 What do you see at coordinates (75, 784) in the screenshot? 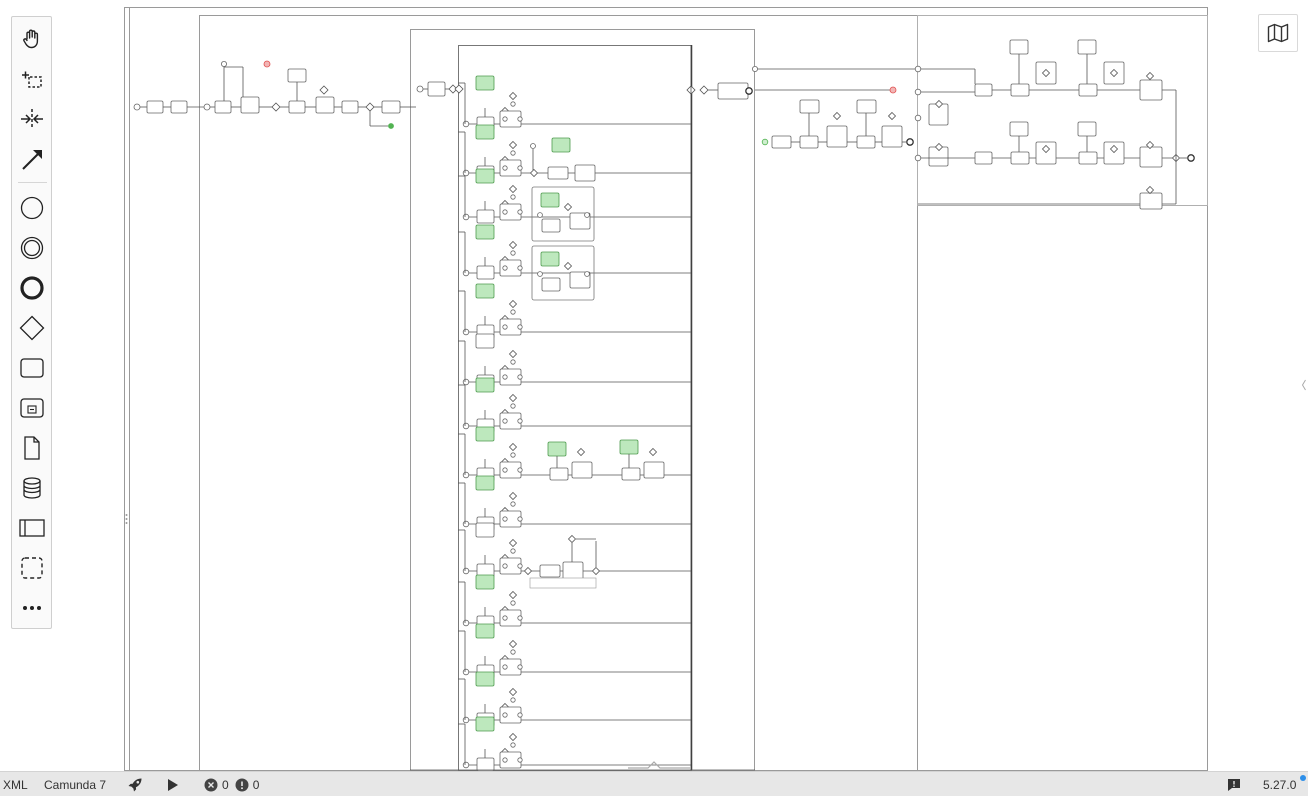
I see `execution-platform-button: Camunda 7` at bounding box center [75, 784].